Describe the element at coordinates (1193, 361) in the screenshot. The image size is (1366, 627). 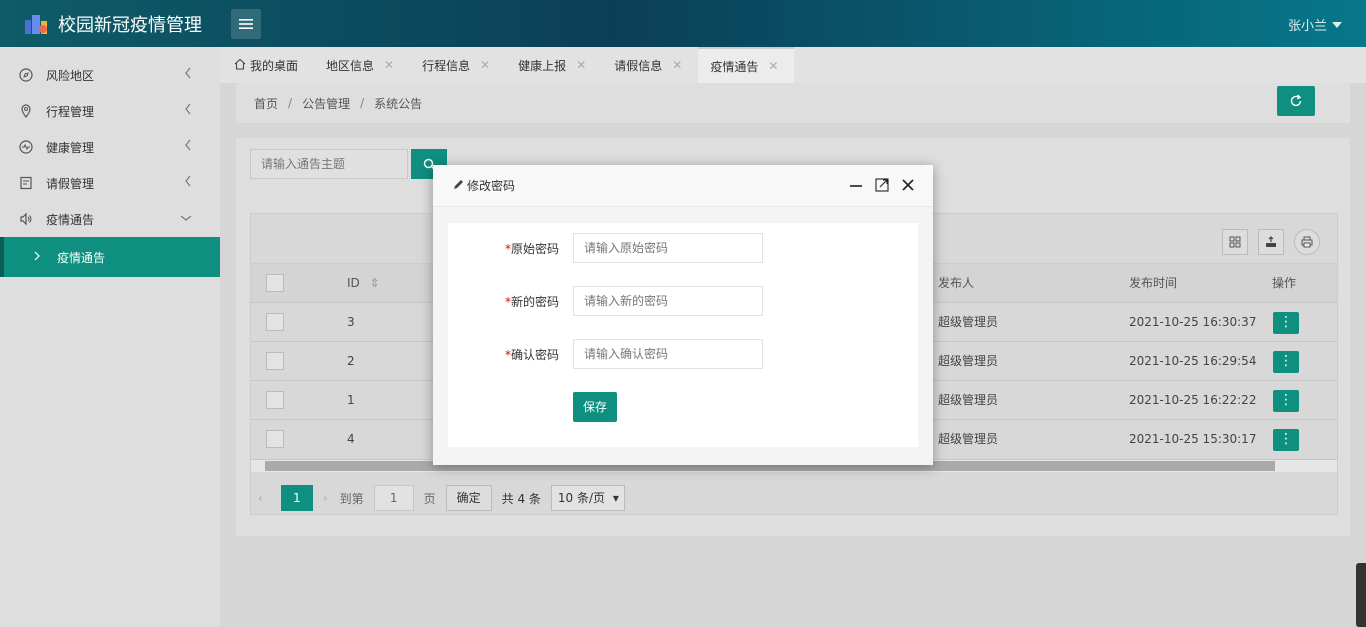
I see `cell-time: 2021-10-25 16:29:54` at that location.